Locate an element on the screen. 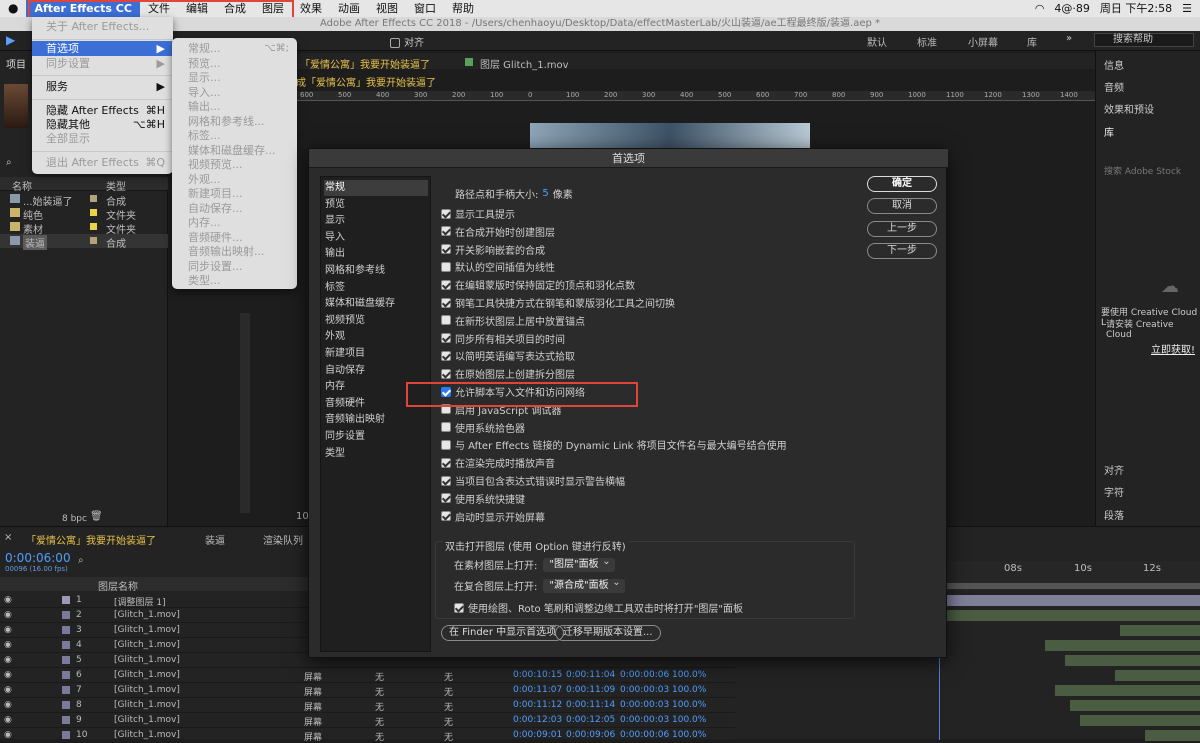 Image resolution: width=1200 pixels, height=743 pixels. menu-show-all: 全部显示 is located at coordinates (102, 138).